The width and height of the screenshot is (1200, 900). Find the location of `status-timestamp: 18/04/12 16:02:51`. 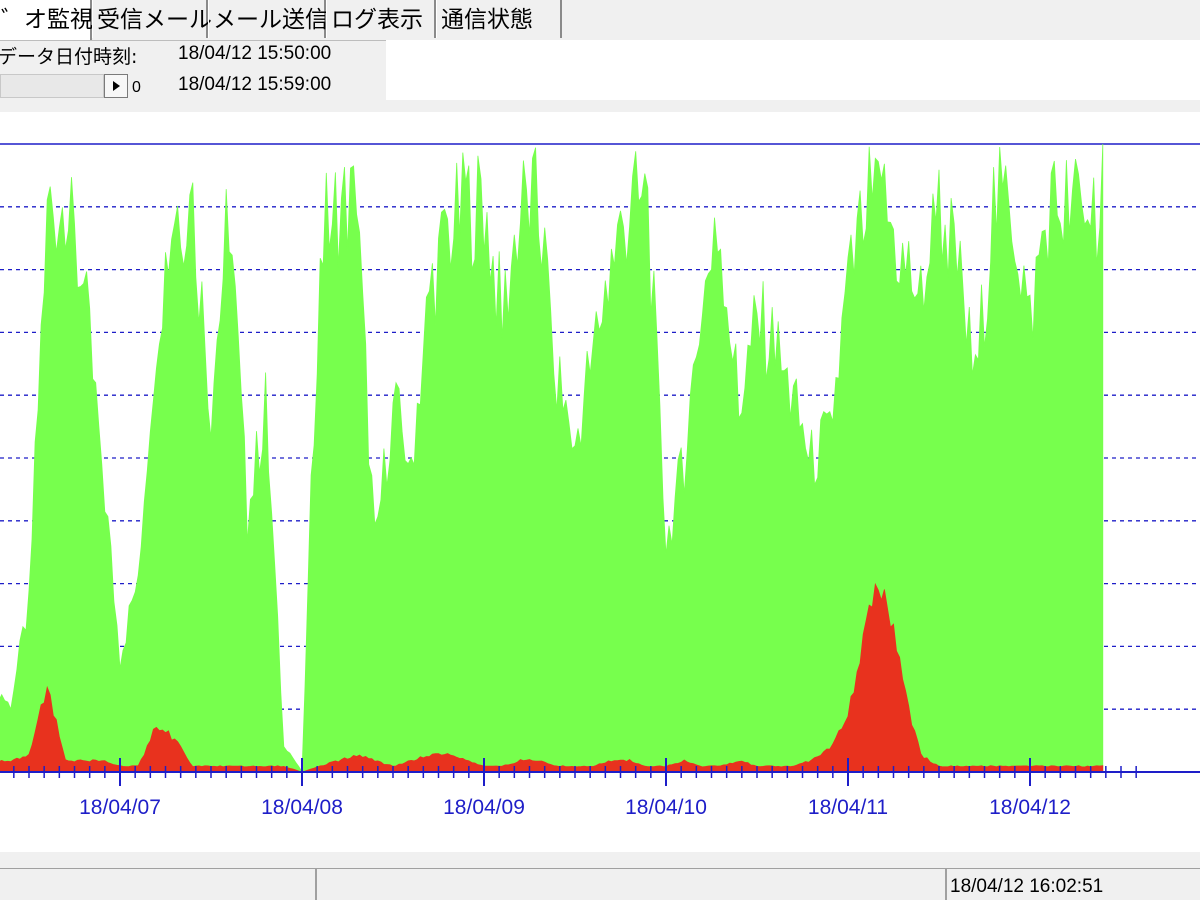

status-timestamp: 18/04/12 16:02:51 is located at coordinates (1027, 886).